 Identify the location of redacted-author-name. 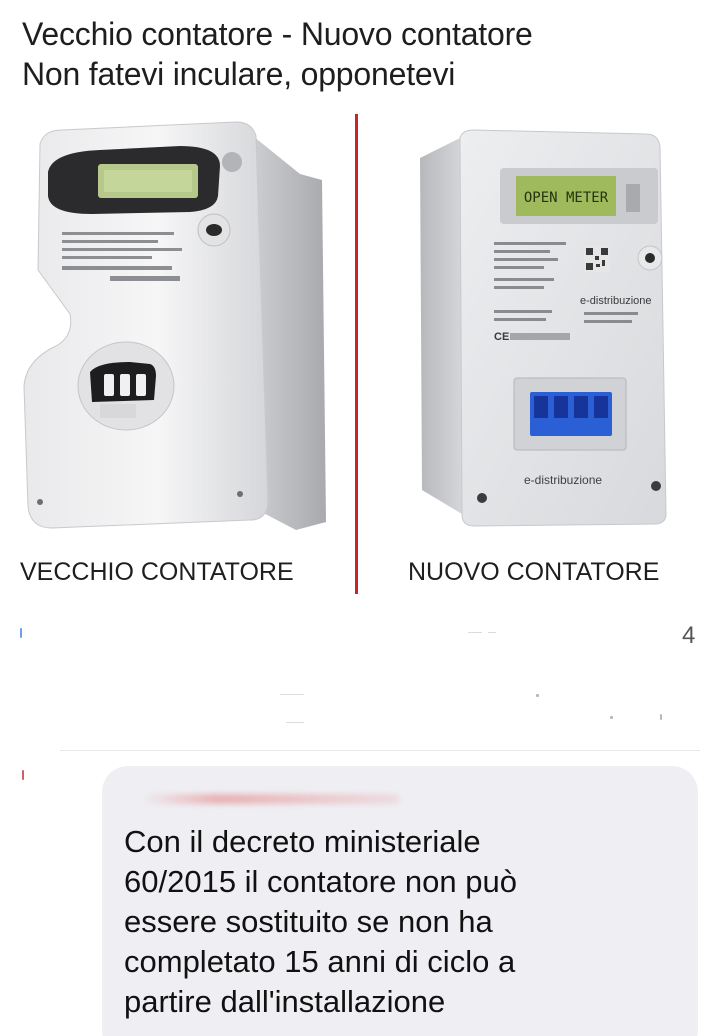
(270, 799).